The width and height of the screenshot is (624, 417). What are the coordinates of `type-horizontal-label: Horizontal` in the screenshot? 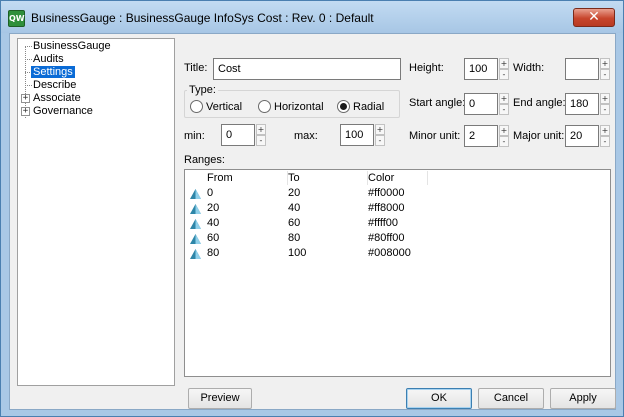 It's located at (299, 107).